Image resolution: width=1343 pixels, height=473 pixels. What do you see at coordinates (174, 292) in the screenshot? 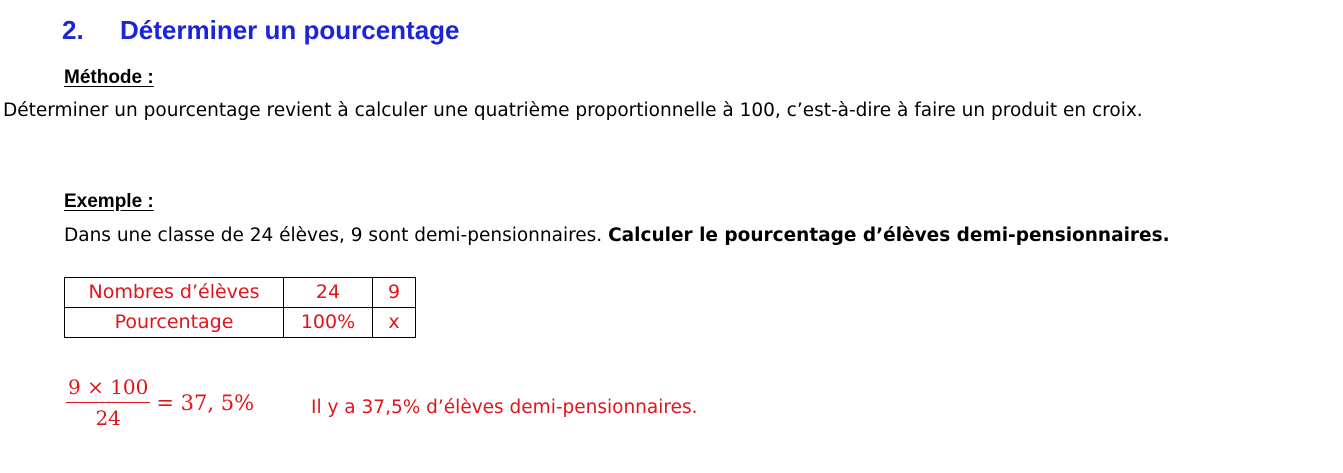
I see `table-cell: Nombres d’élèves` at bounding box center [174, 292].